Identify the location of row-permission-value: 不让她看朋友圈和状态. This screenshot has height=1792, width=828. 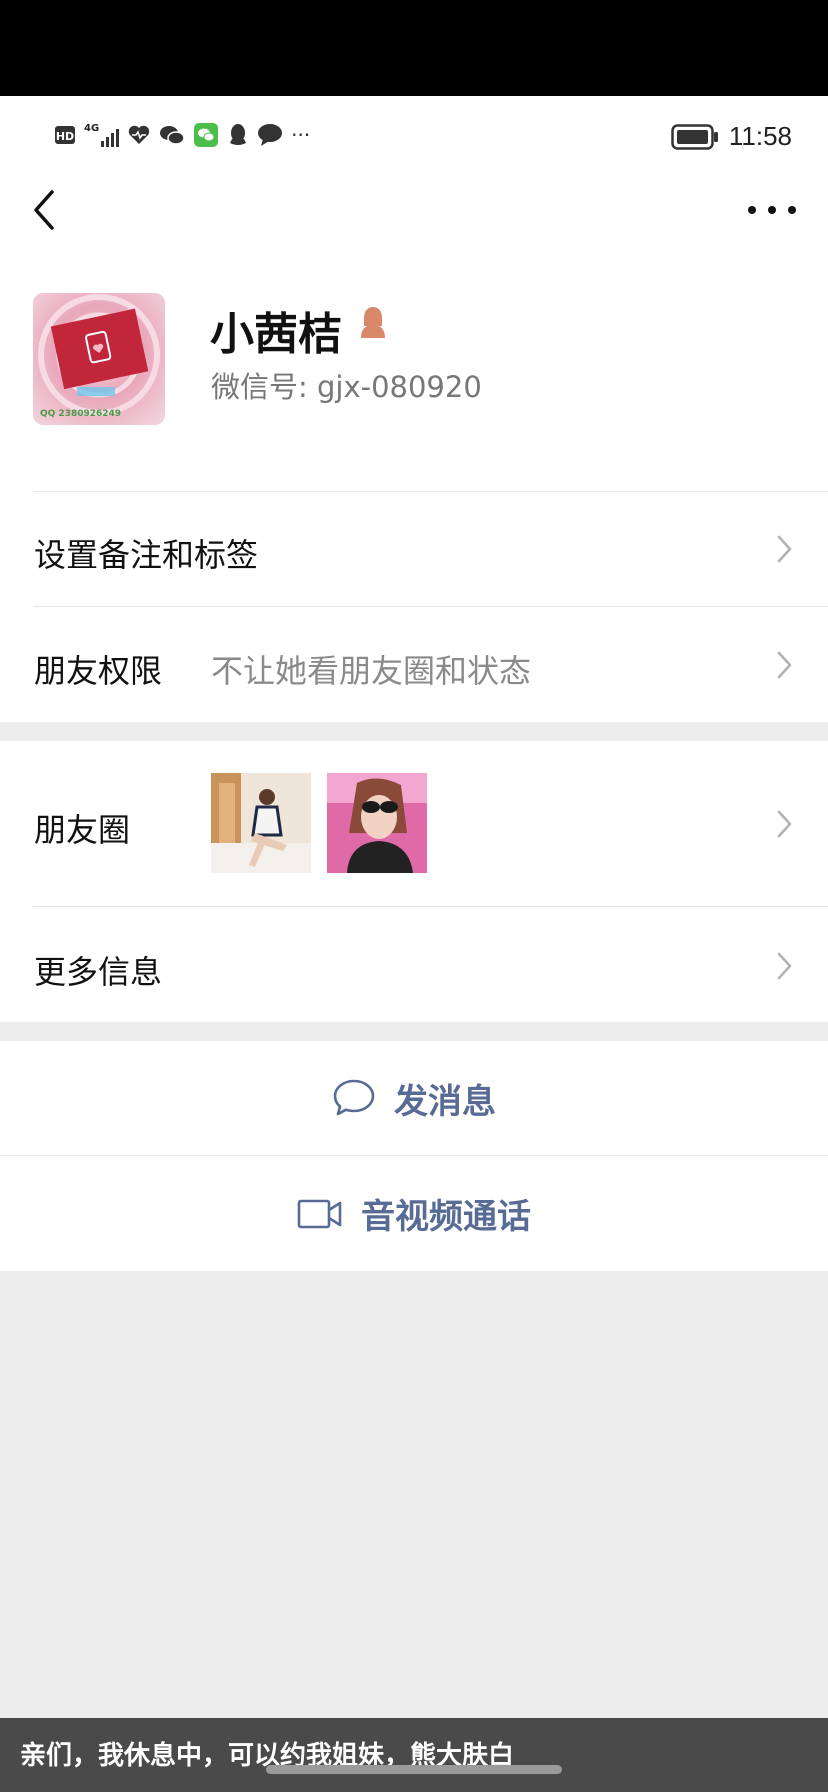
(371, 671).